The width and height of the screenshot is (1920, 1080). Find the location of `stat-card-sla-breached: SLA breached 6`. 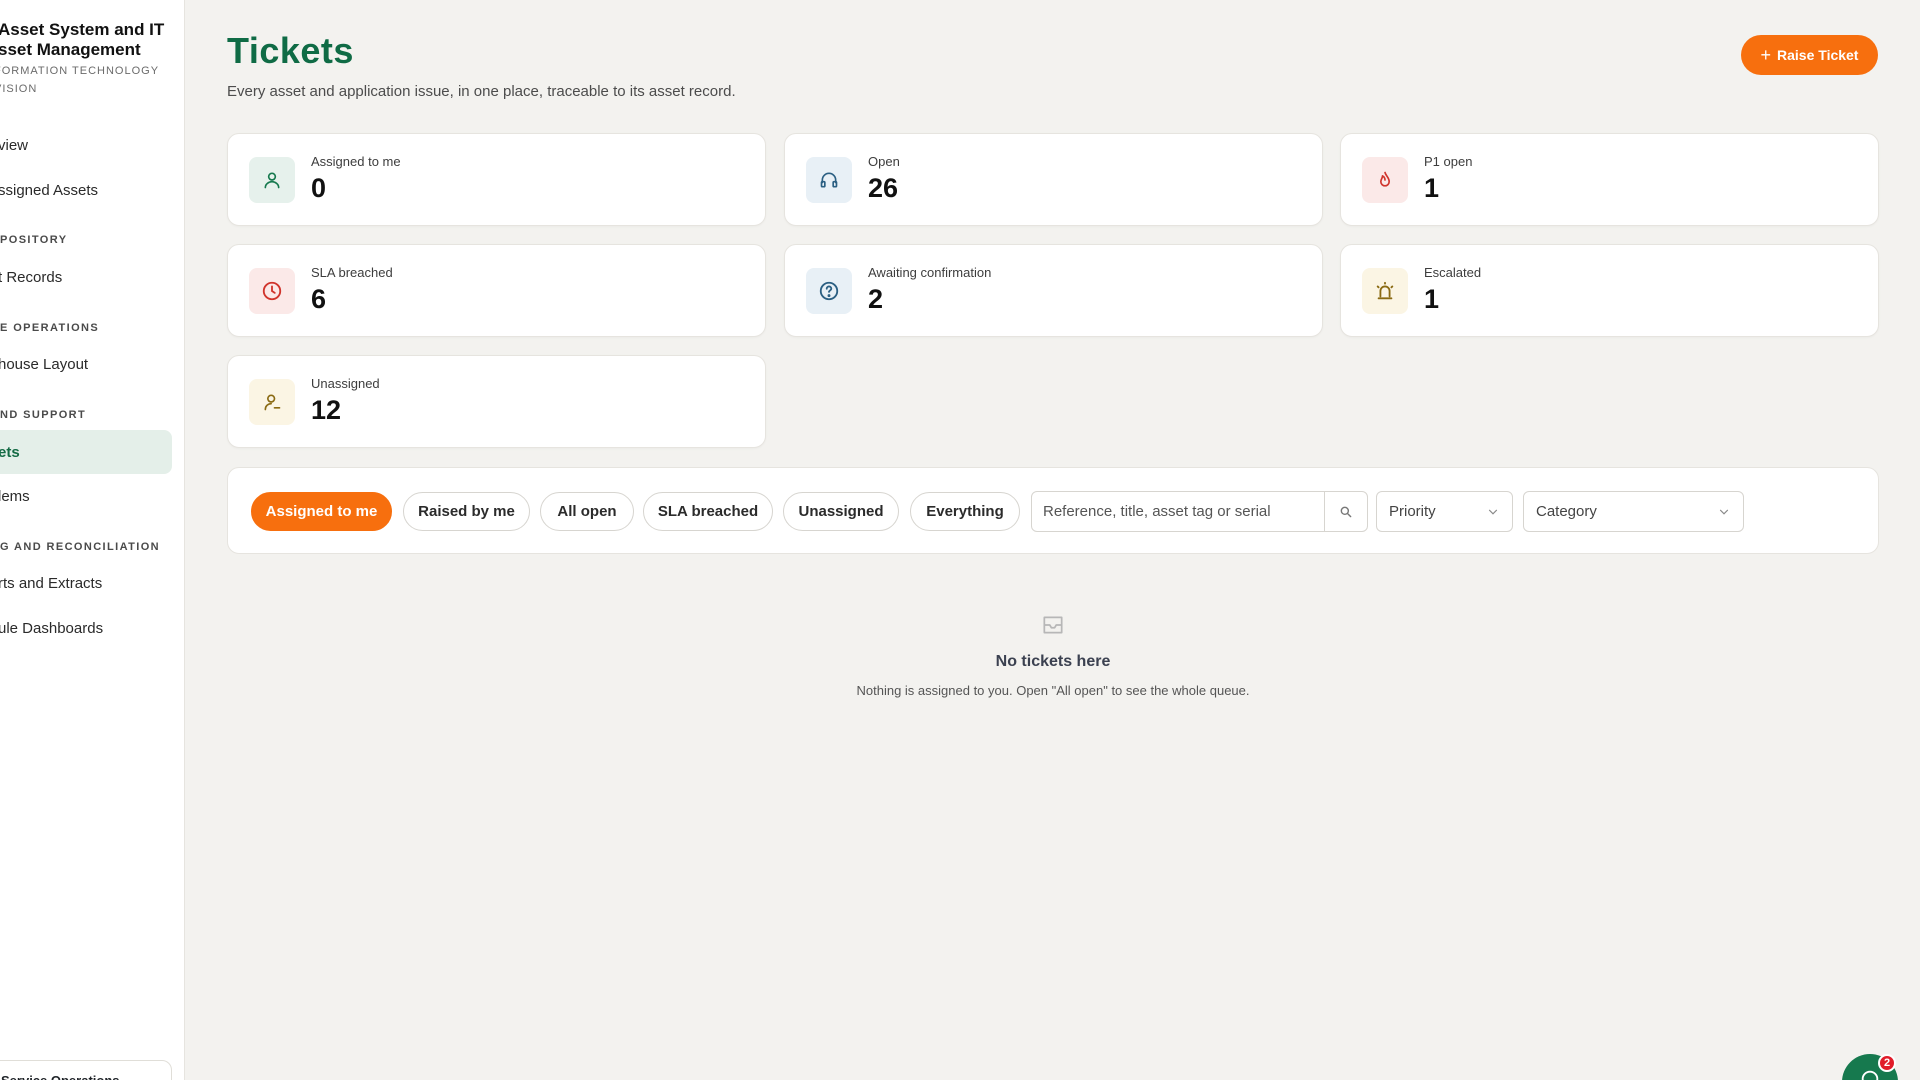

stat-card-sla-breached: SLA breached 6 is located at coordinates (496, 290).